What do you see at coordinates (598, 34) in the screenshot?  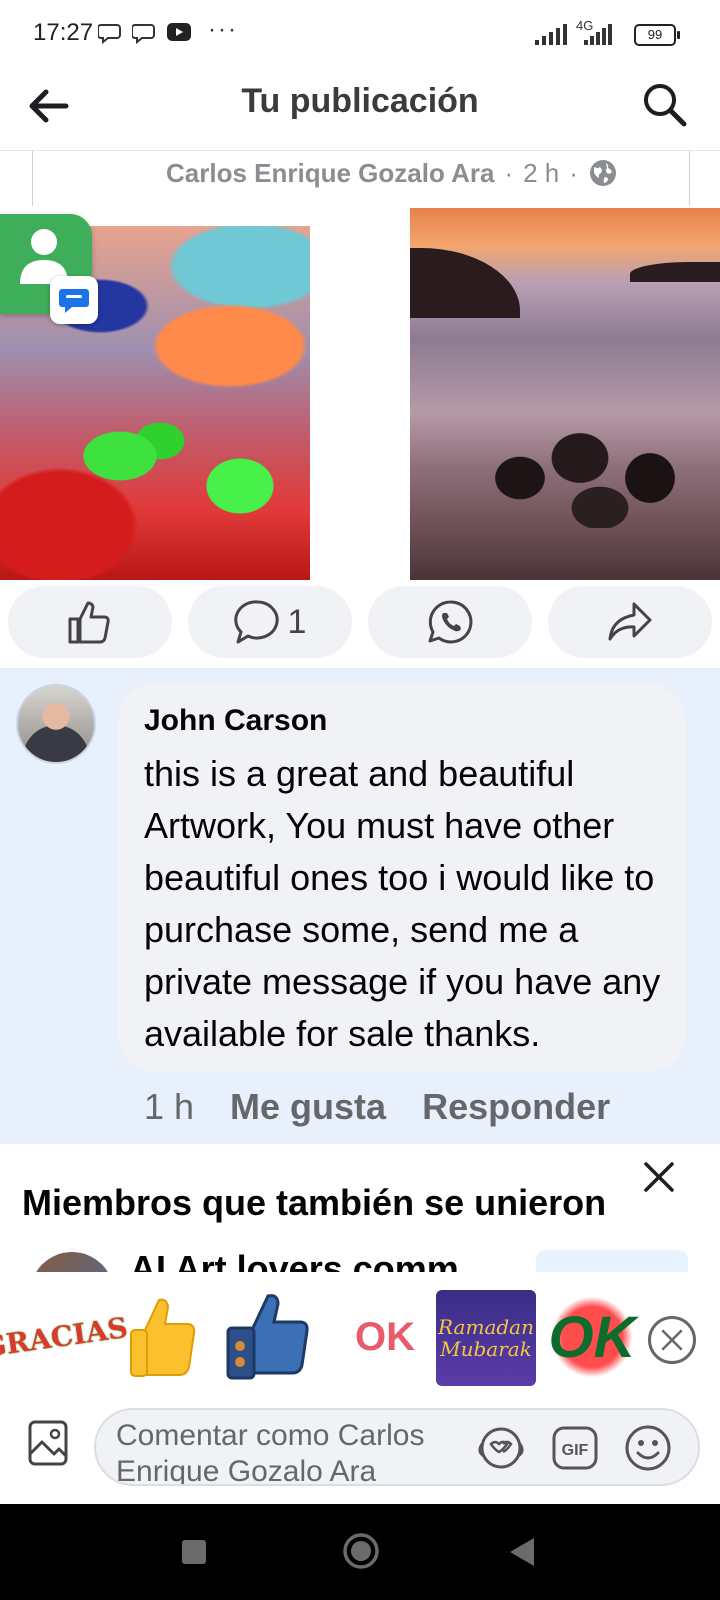 I see `signal-4g-icon` at bounding box center [598, 34].